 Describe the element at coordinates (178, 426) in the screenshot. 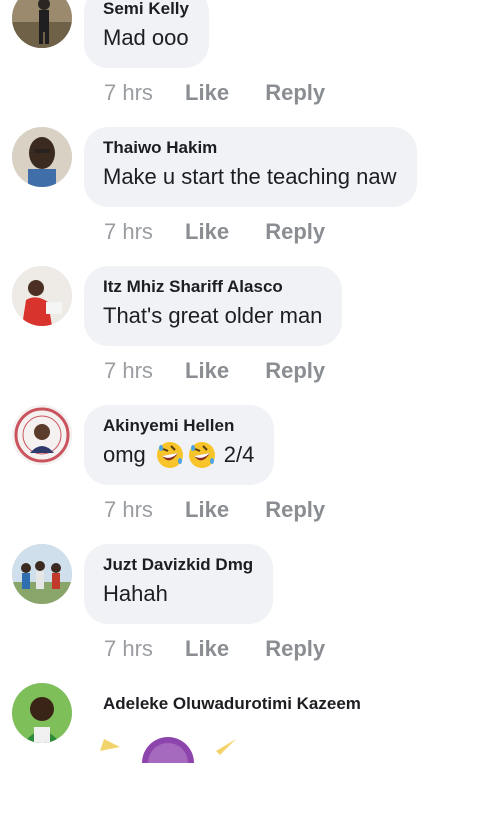

I see `comment-author: Akinyemi Hellen` at that location.